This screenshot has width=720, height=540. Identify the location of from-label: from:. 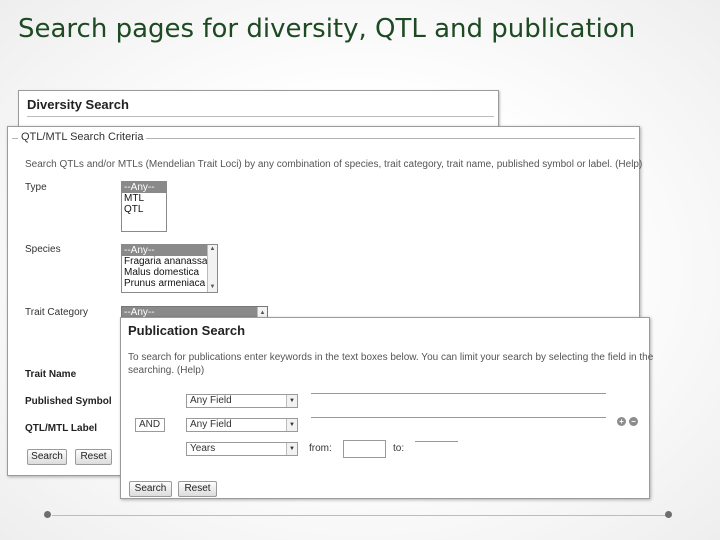
(320, 448).